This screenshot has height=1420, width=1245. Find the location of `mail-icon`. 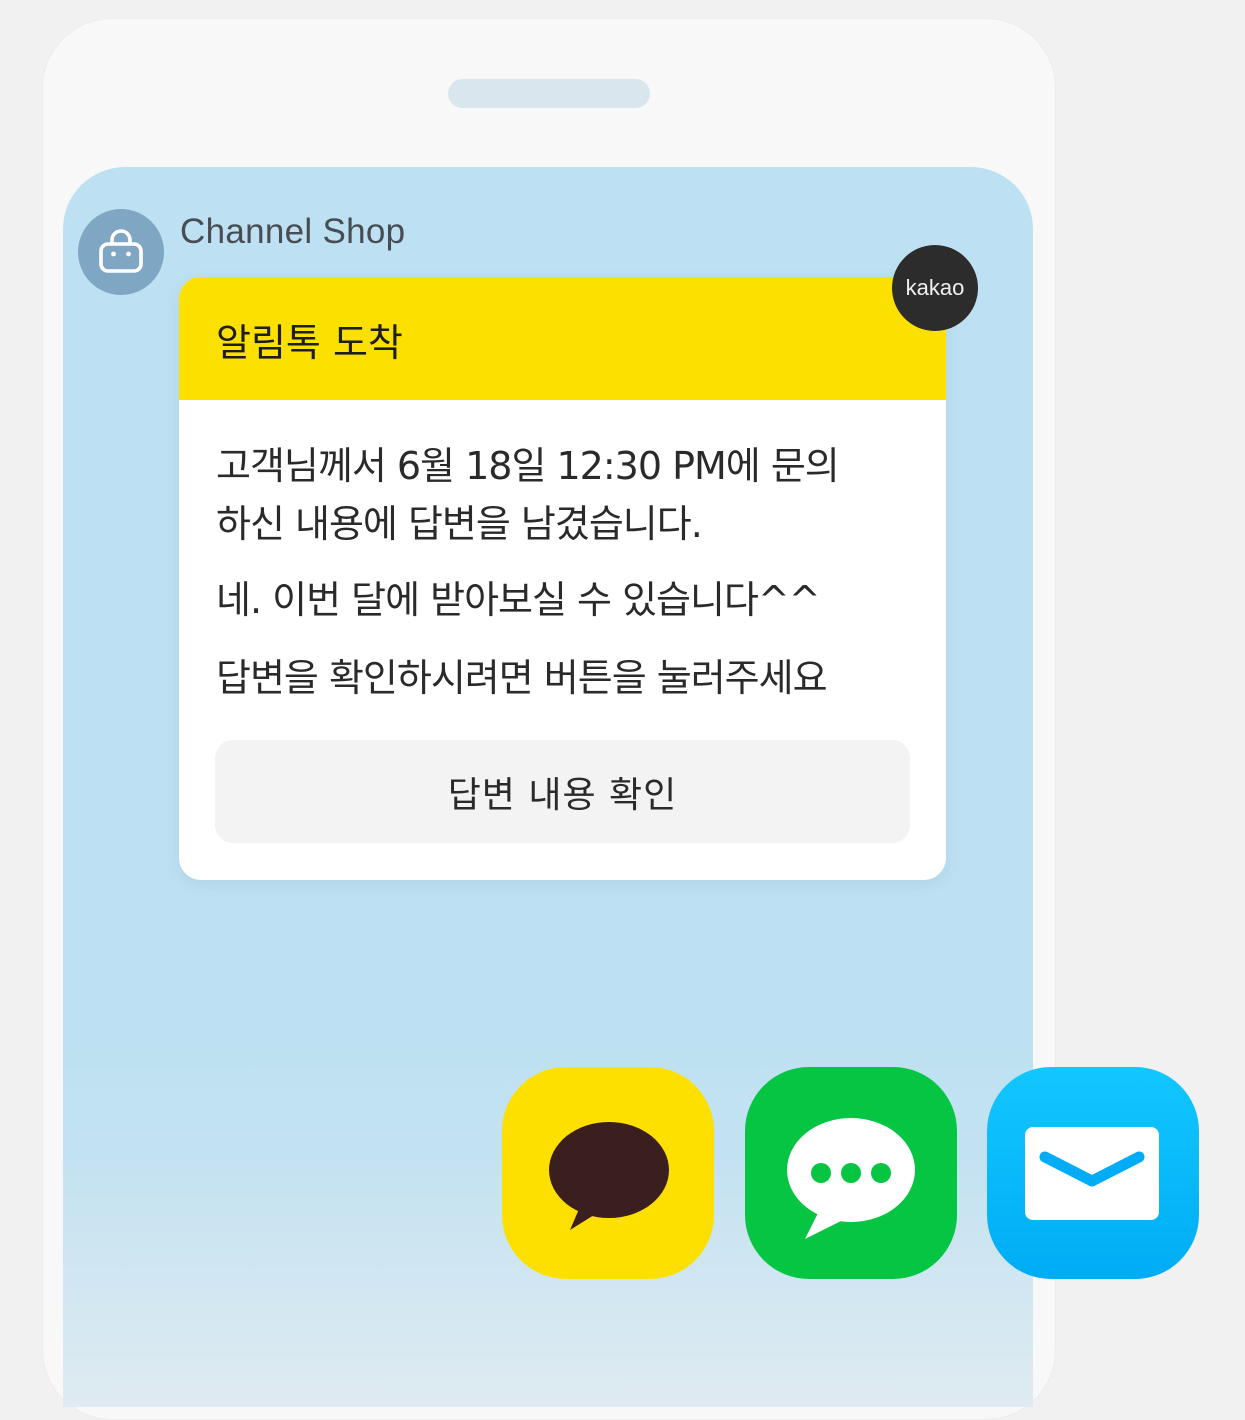

mail-icon is located at coordinates (1092, 1173).